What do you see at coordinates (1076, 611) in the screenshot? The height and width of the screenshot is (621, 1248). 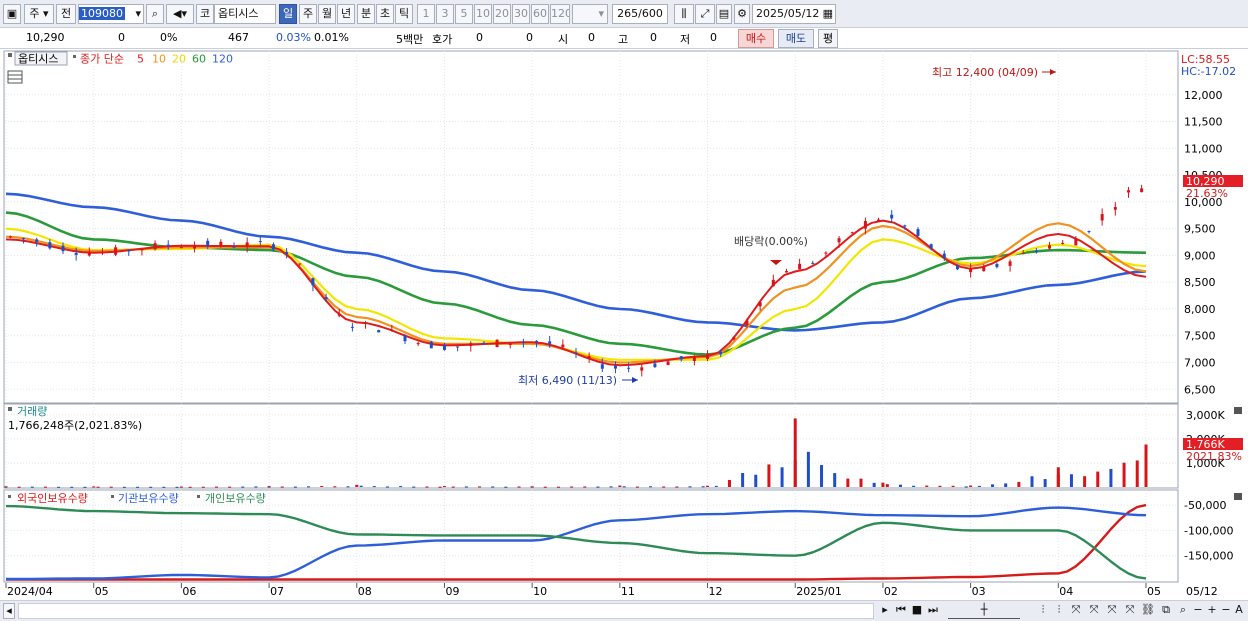 I see `link-icon: ⤧` at bounding box center [1076, 611].